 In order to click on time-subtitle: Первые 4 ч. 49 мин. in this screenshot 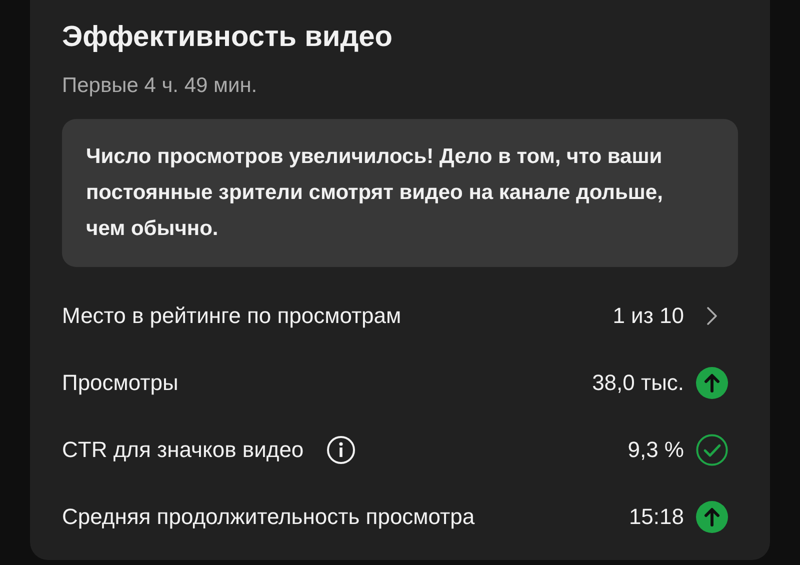, I will do `click(160, 86)`.